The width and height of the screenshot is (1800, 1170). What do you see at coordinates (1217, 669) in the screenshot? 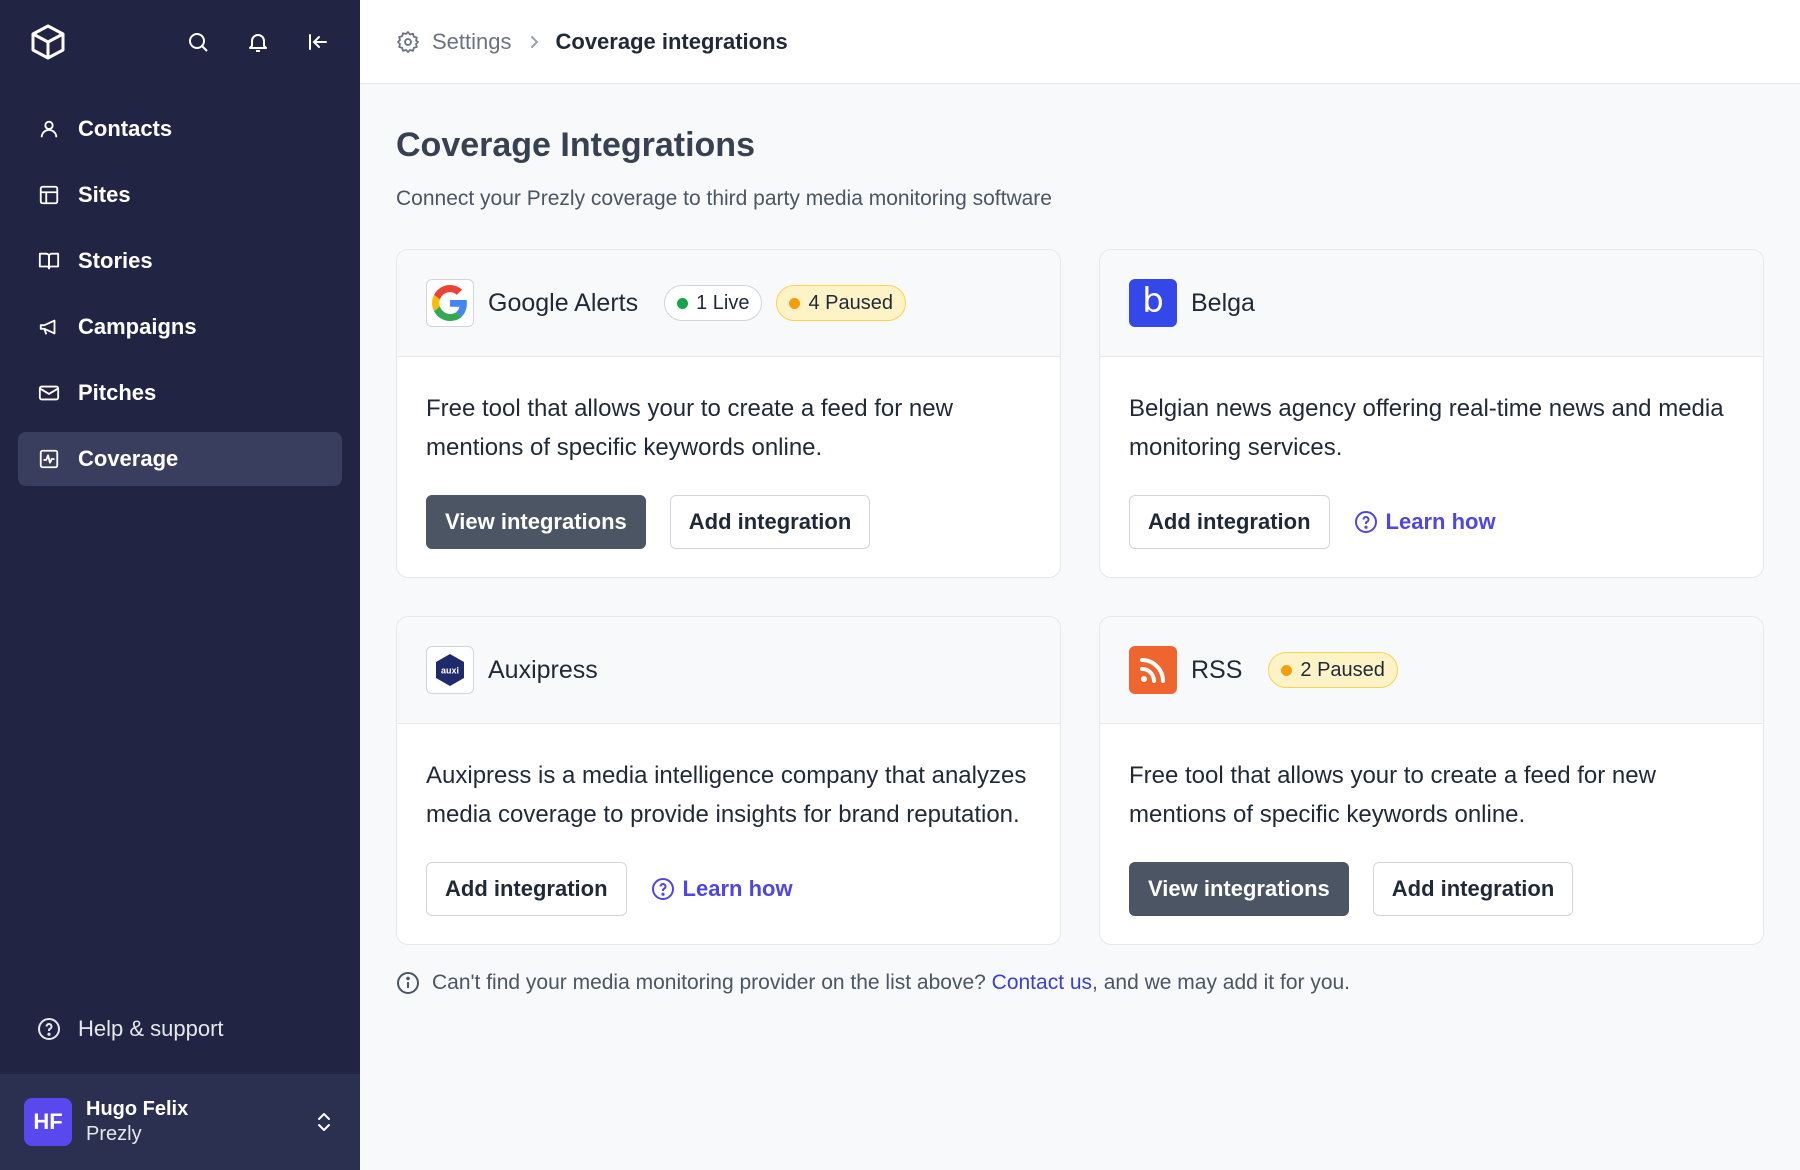
I see `integration-name: RSS` at bounding box center [1217, 669].